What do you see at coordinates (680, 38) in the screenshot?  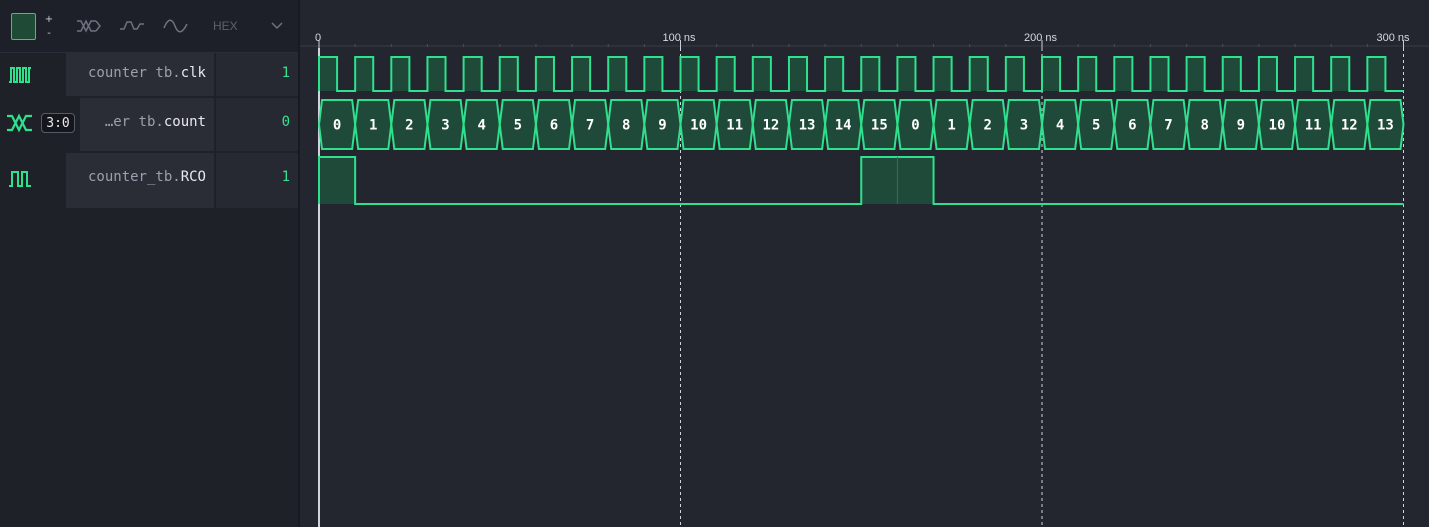 I see `ruler-tick-label: 100 ns` at bounding box center [680, 38].